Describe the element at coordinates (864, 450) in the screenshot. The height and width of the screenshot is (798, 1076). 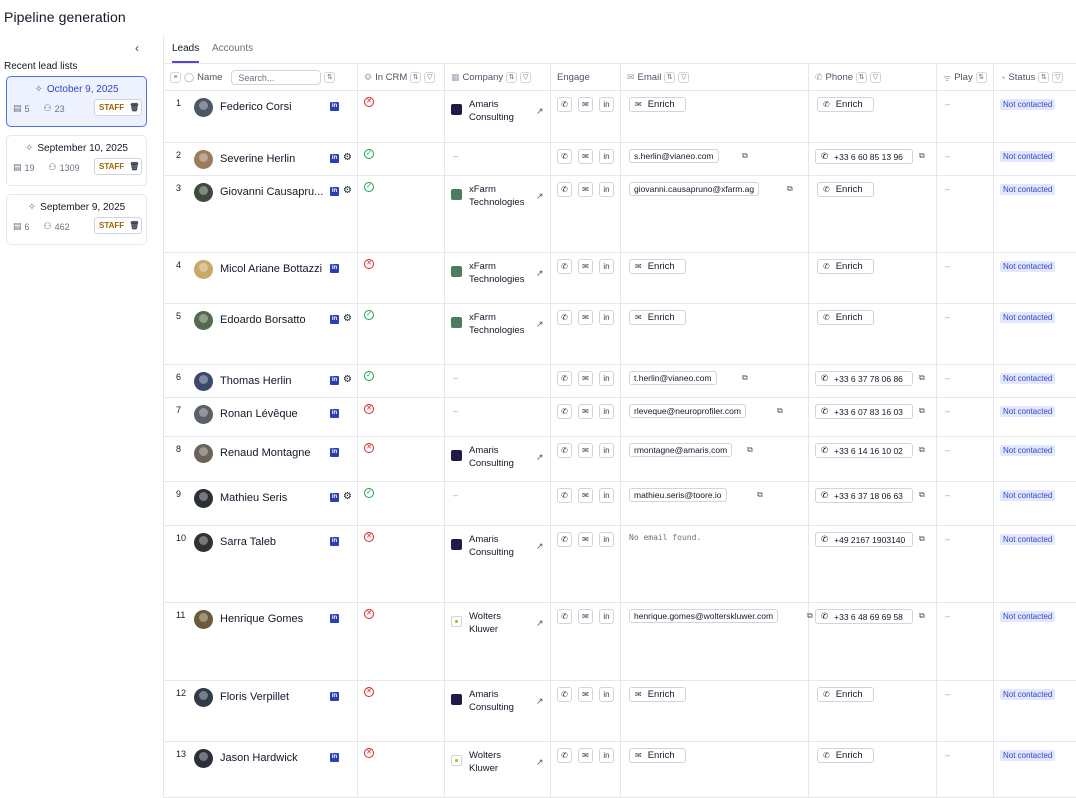
I see `phone-pill: ✆ +33 6 14 16 10 02` at that location.